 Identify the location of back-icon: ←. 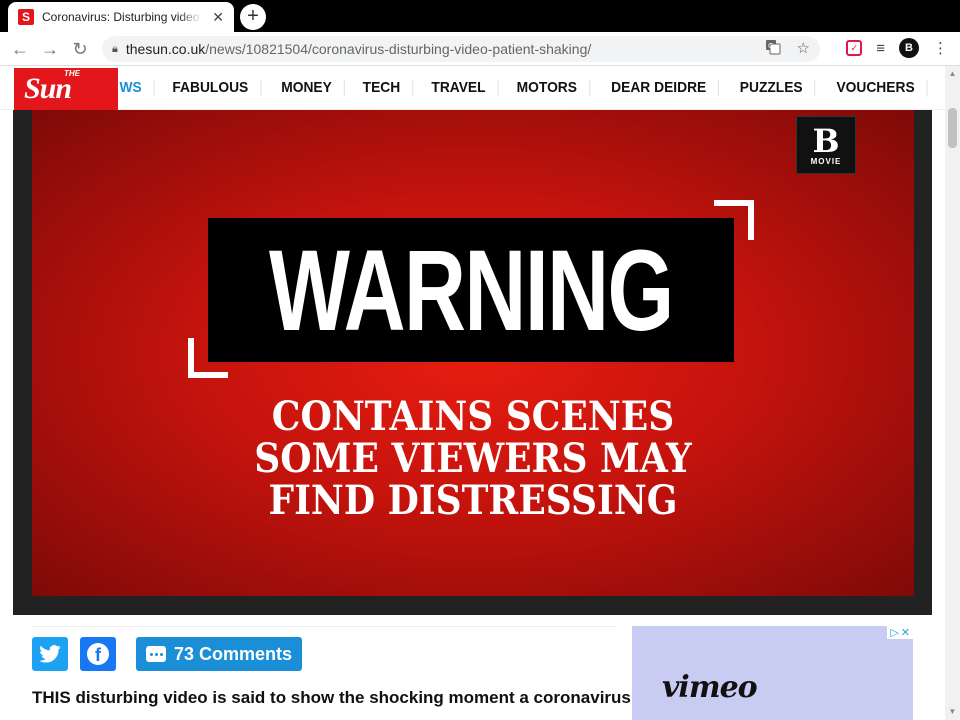
(20, 49).